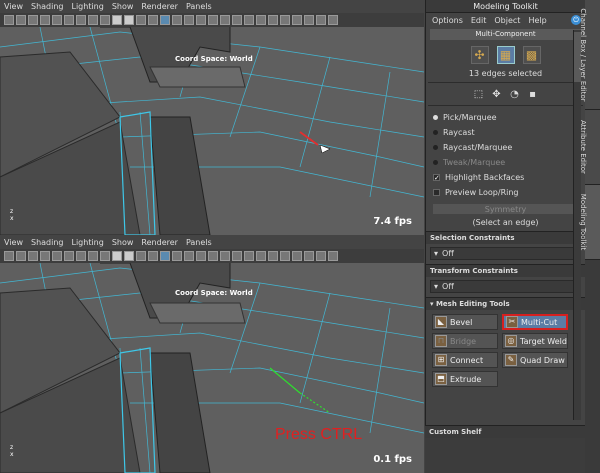  I want to click on menu-object: Object, so click(507, 20).